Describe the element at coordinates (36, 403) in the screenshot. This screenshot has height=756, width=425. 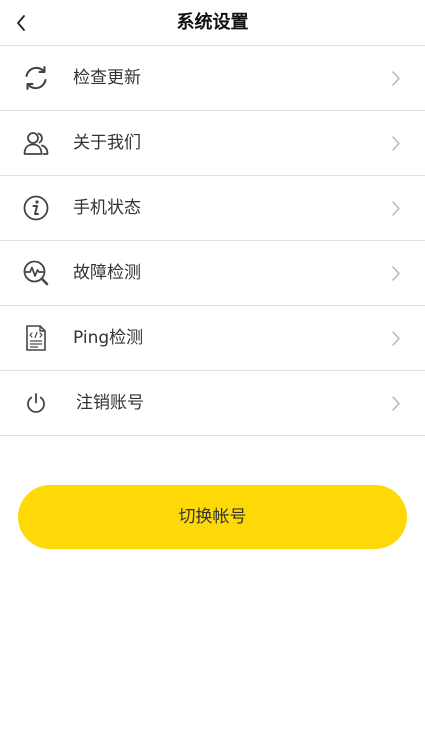
I see `power-icon` at that location.